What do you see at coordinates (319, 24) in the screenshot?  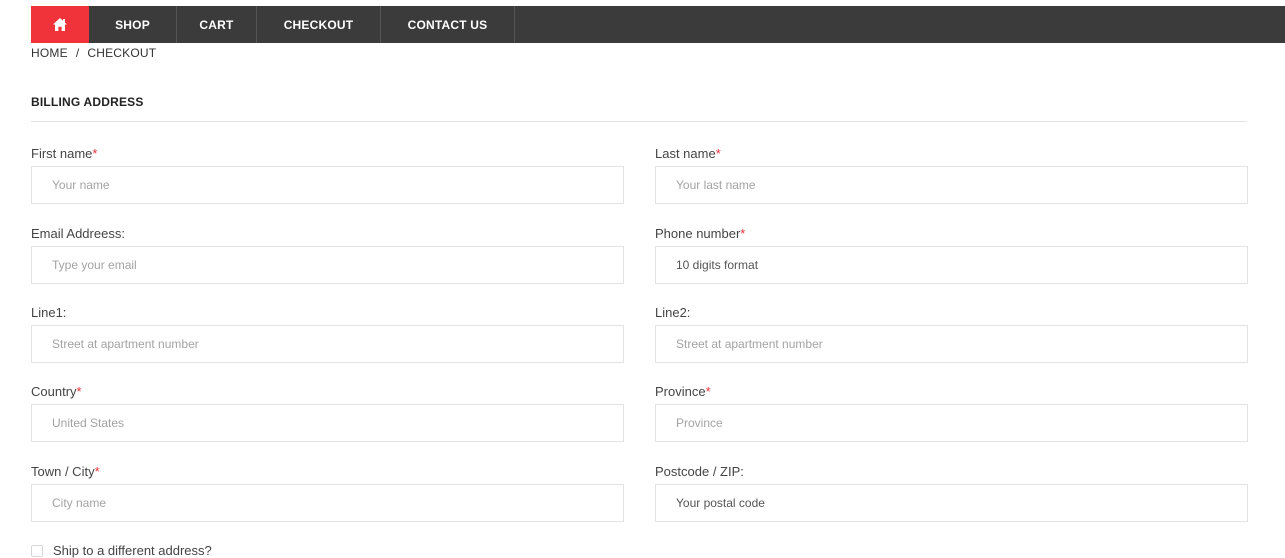 I see `nav-checkout: CHECKOUT` at bounding box center [319, 24].